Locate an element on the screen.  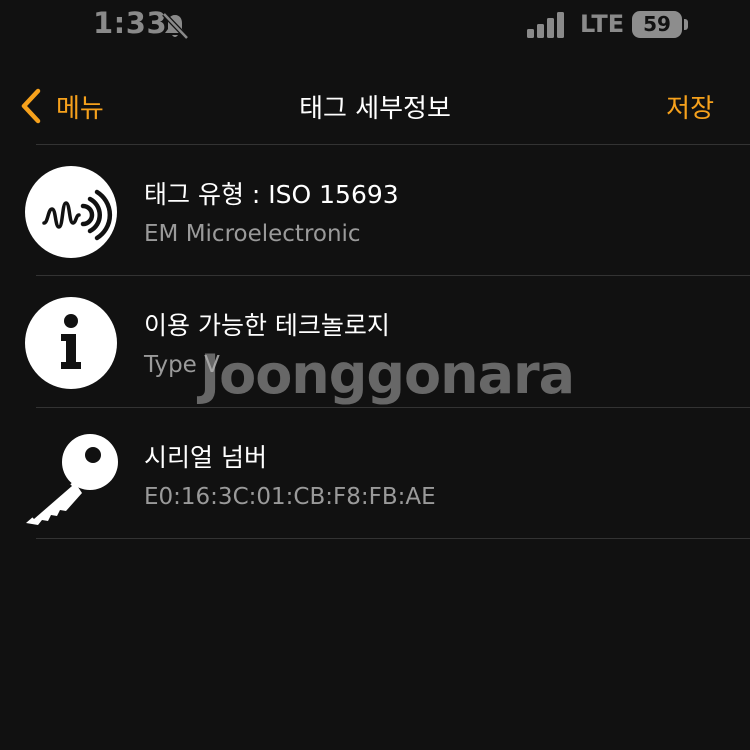
key-icon is located at coordinates (72, 479).